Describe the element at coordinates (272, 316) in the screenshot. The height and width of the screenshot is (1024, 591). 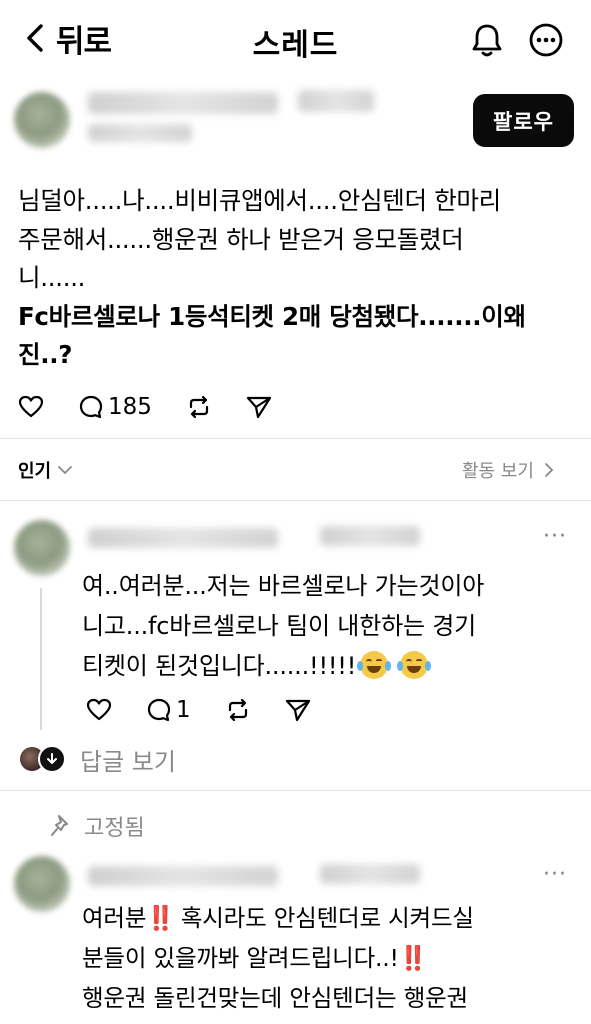
I see `post-line: Fc바르셀로나 1등석티켓 2매 당첨됐다.......이왜` at that location.